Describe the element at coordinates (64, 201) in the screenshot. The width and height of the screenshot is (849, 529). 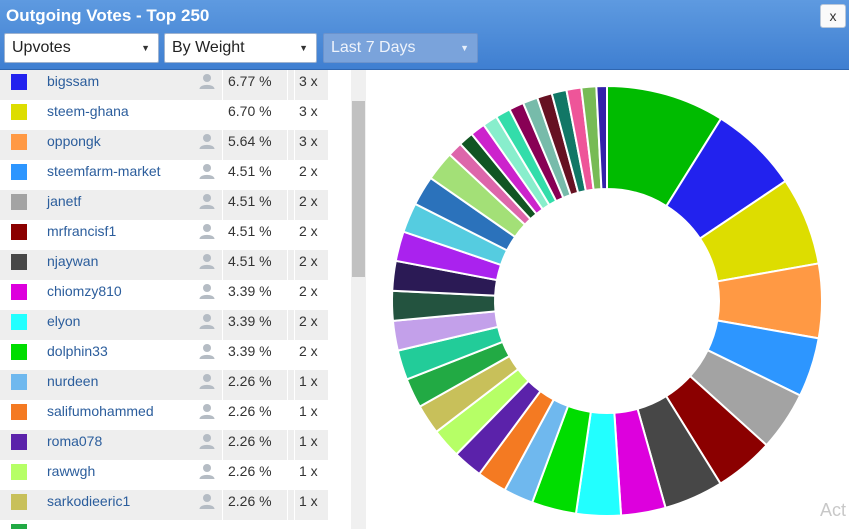
I see `voter-name-link: janetf` at that location.